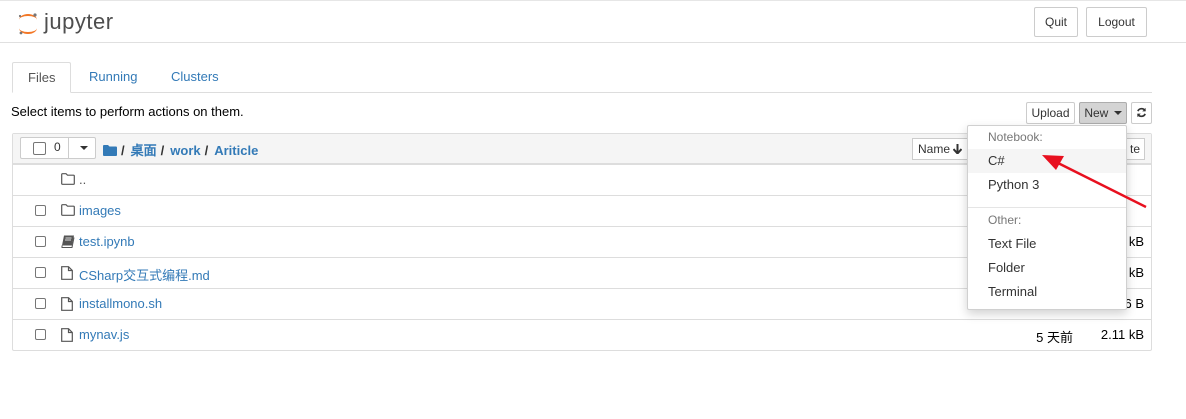 The height and width of the screenshot is (419, 1186). What do you see at coordinates (144, 150) in the screenshot?
I see `breadcrumb-item: 桌面` at bounding box center [144, 150].